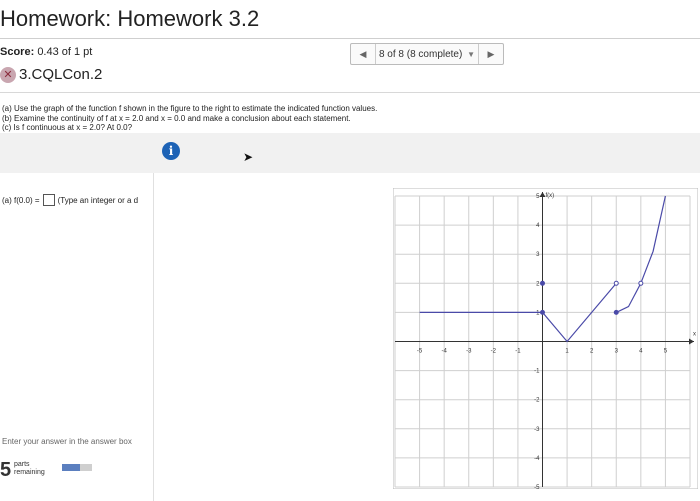  I want to click on parts-label-line1: parts, so click(22, 464).